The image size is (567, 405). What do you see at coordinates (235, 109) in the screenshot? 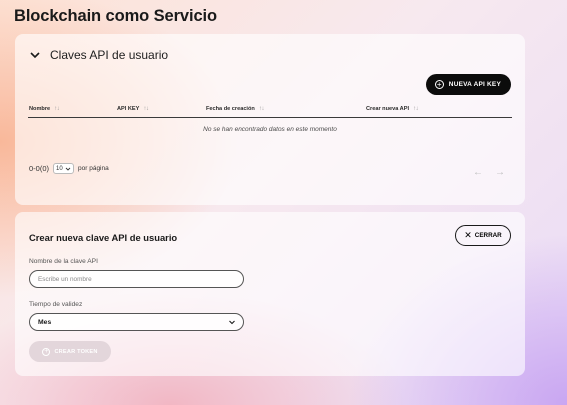
I see `column-header-fecha: Fecha de creación ↑↓` at bounding box center [235, 109].